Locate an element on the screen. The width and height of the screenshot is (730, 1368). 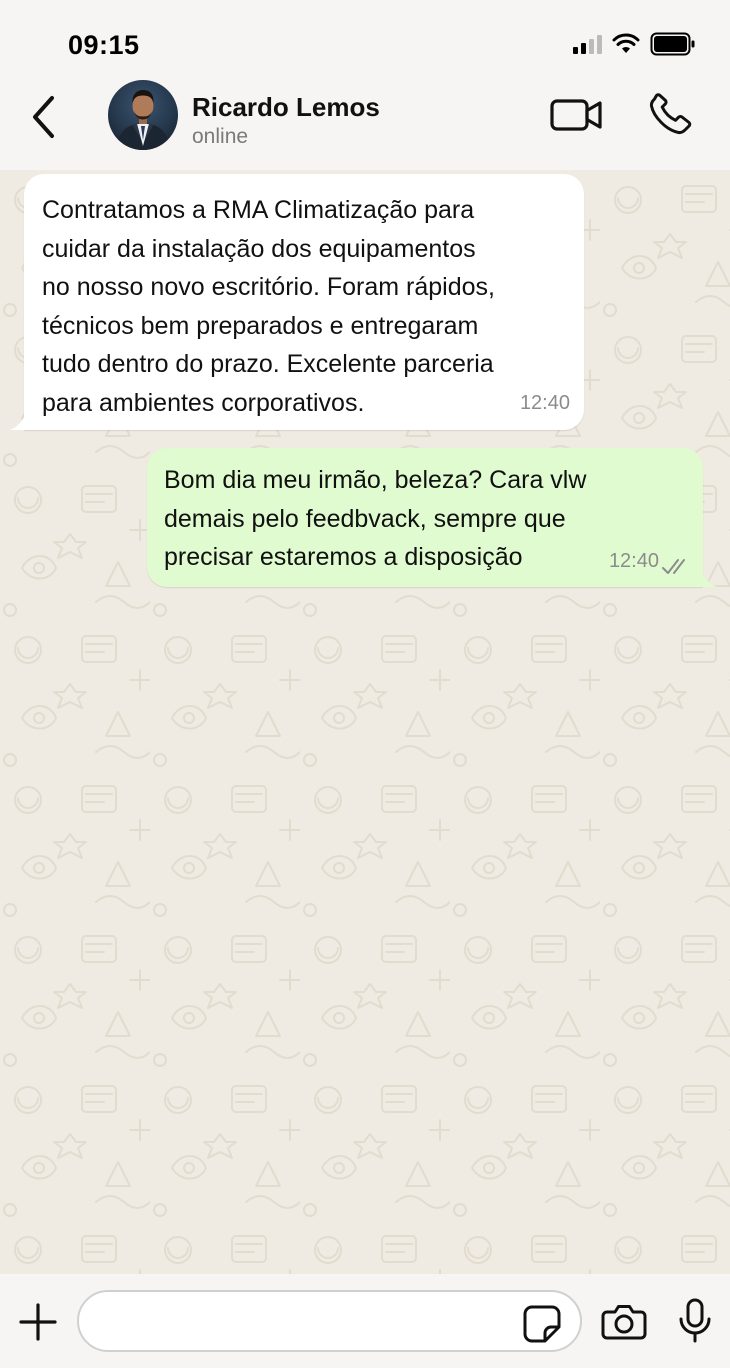
plus-icon is located at coordinates (38, 1322).